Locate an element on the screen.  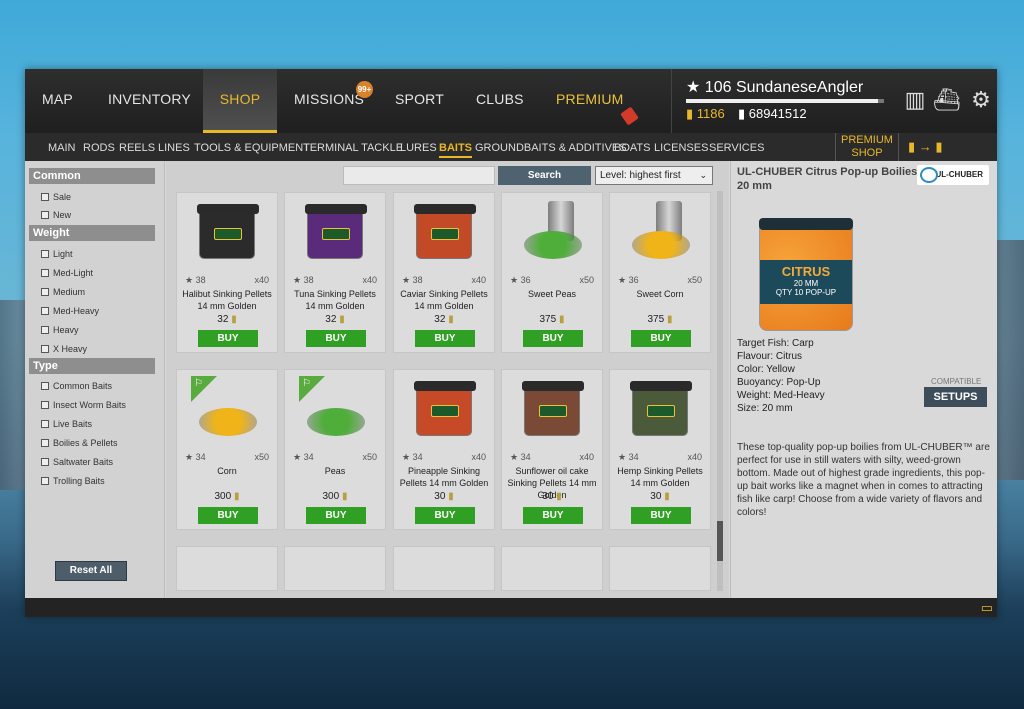
category-licenses: LICENSES is located at coordinates (681, 147).